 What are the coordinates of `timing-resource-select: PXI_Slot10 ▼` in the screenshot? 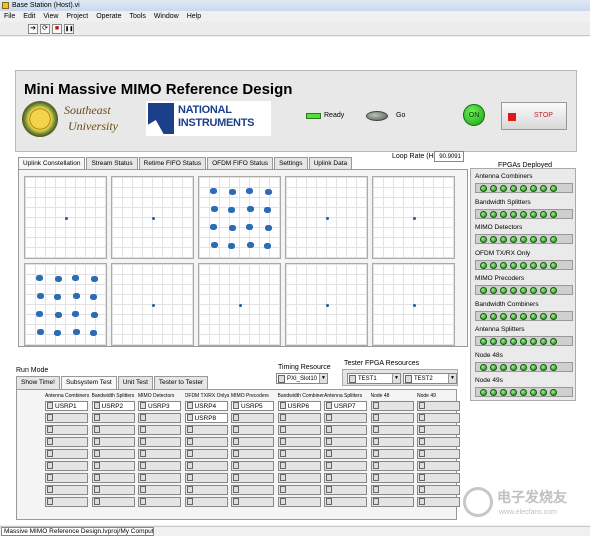 It's located at (302, 378).